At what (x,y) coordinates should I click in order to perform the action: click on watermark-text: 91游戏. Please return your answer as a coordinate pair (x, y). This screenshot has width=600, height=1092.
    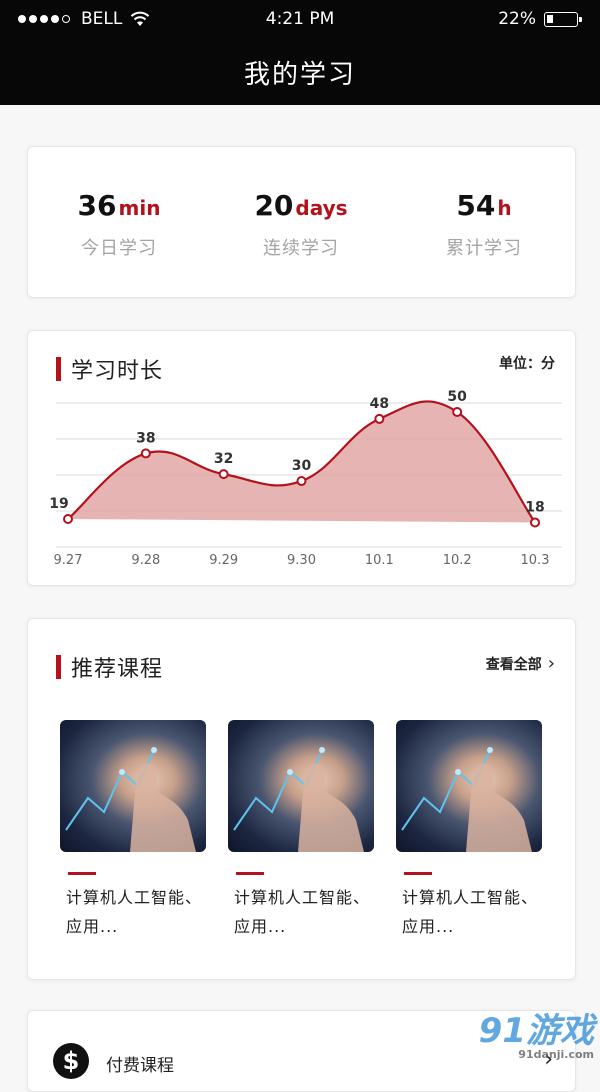
    Looking at the image, I should click on (536, 1031).